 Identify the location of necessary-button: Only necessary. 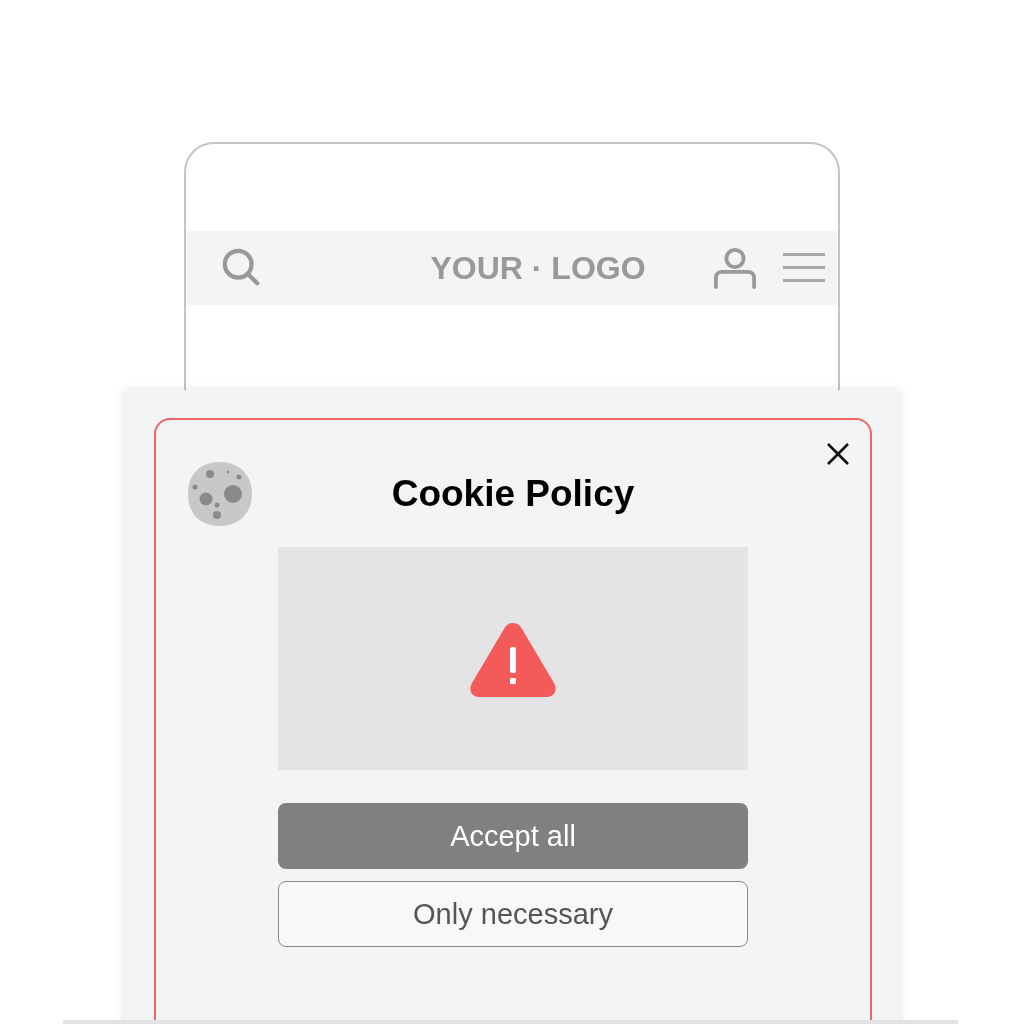
(513, 914).